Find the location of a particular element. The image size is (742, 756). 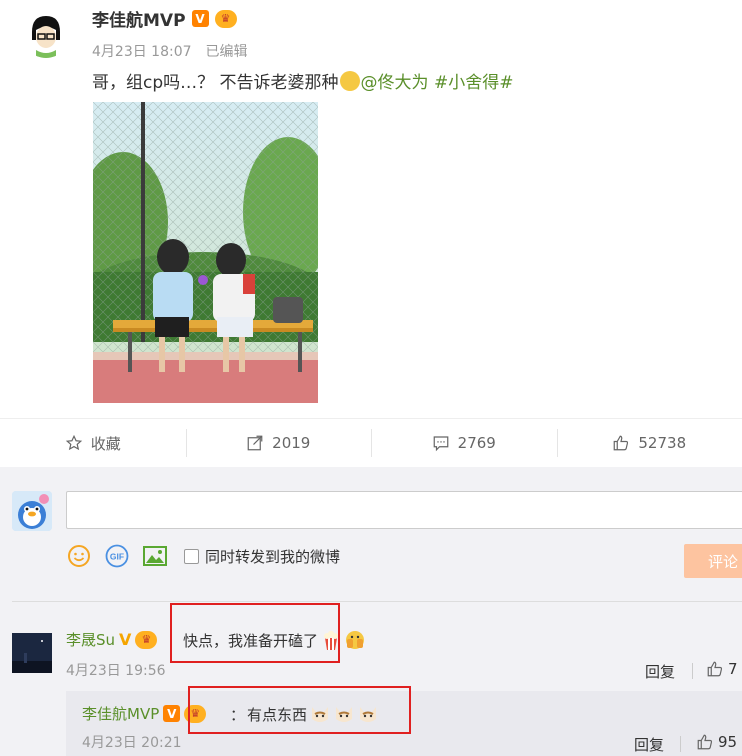

post-meta: 4月23日 18:07 已编辑 is located at coordinates (170, 51).